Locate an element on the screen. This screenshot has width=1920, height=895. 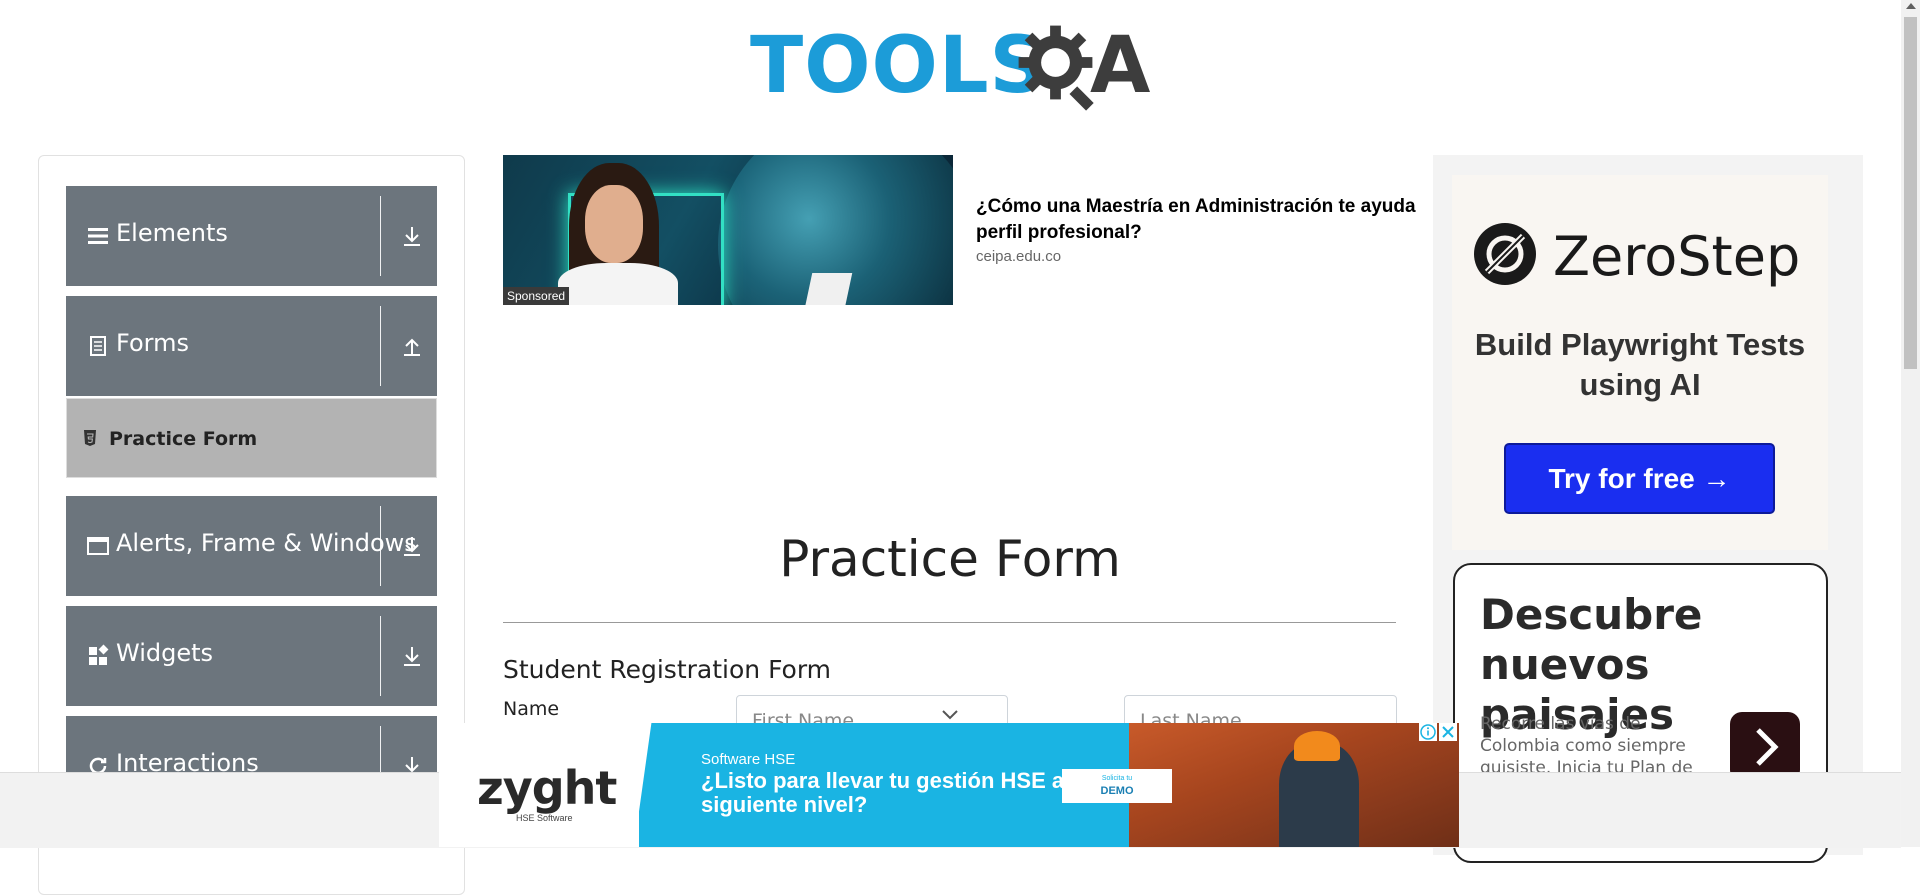
close-icon is located at coordinates (1448, 732).